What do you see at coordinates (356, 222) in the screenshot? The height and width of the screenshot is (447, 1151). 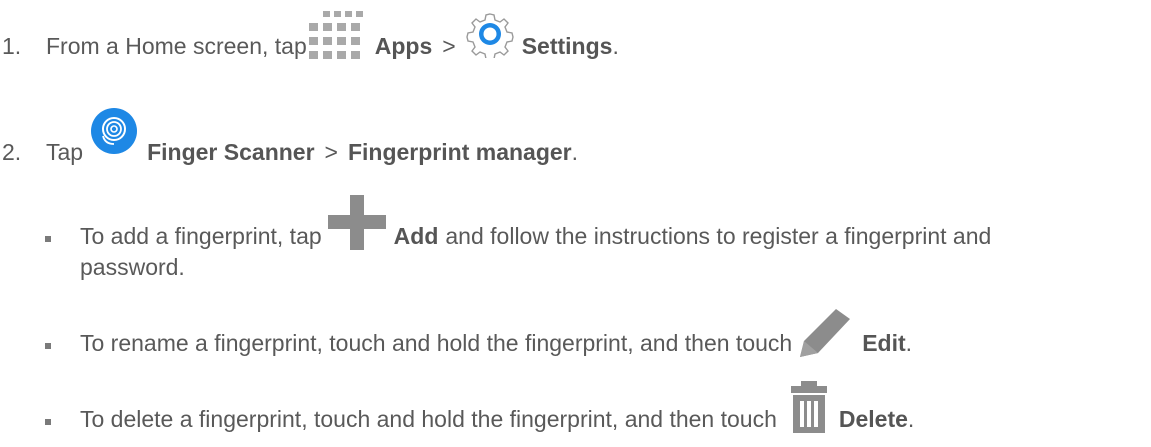 I see `plus-icon` at bounding box center [356, 222].